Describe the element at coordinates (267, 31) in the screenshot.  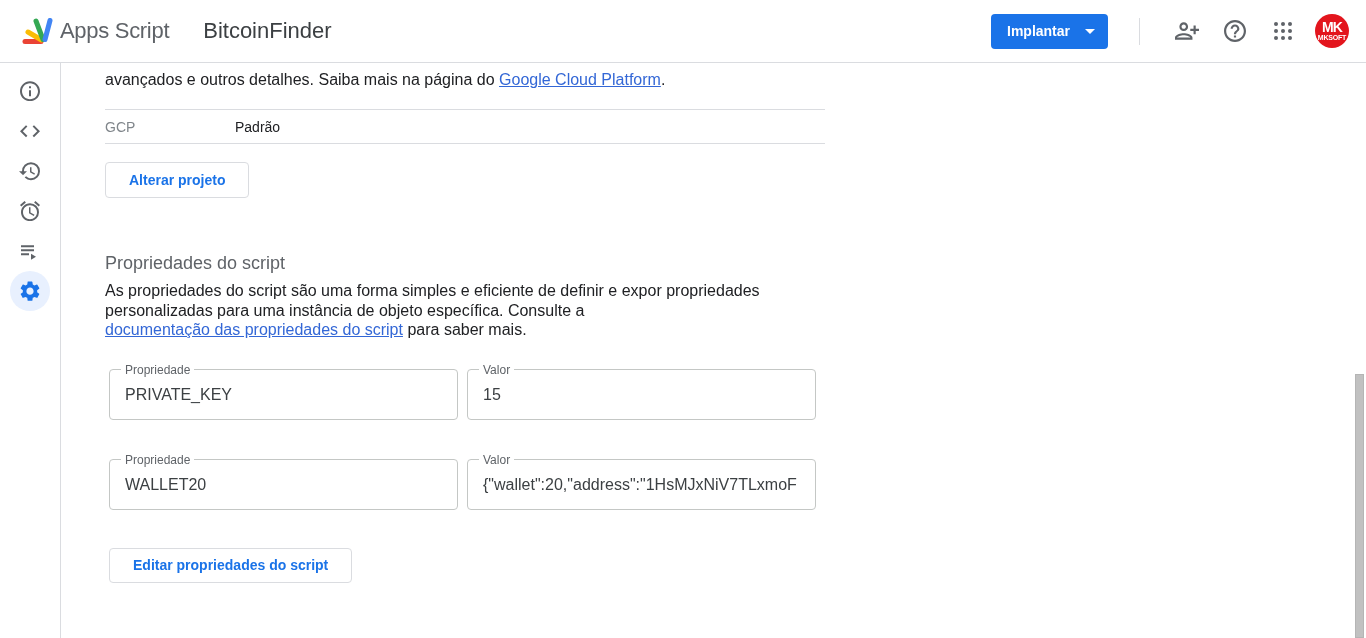
I see `project-title: BitcoinFinder` at that location.